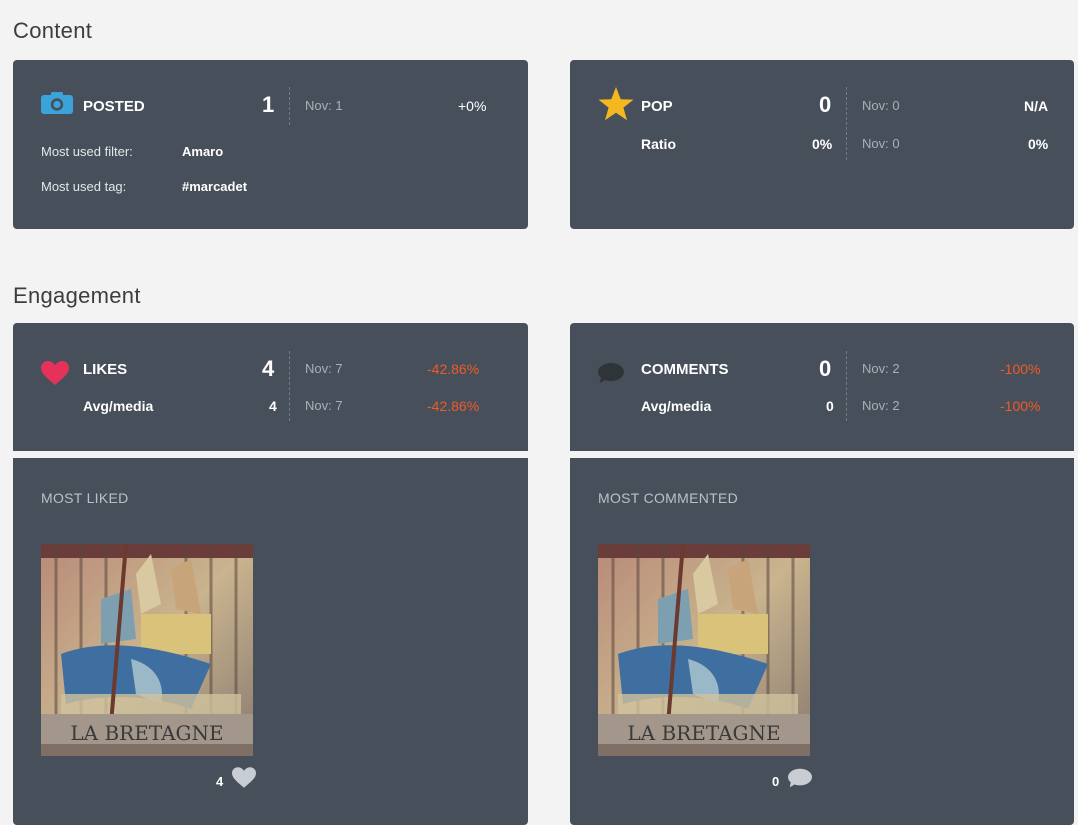 Image resolution: width=1078 pixels, height=825 pixels. I want to click on likes-avg-label: Avg/media, so click(118, 406).